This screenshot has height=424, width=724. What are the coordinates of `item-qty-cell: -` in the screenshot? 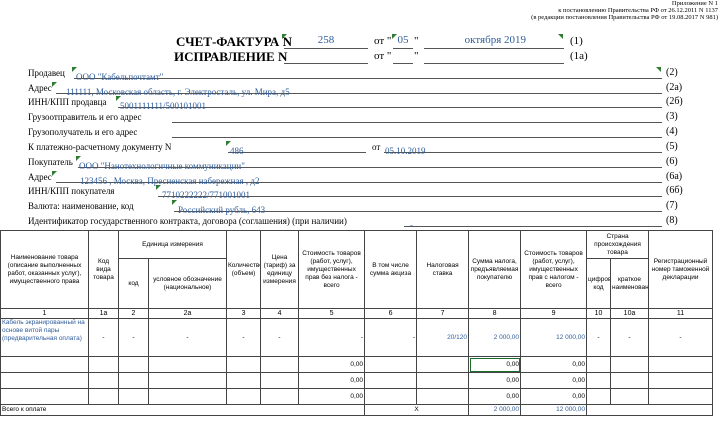 It's located at (244, 337).